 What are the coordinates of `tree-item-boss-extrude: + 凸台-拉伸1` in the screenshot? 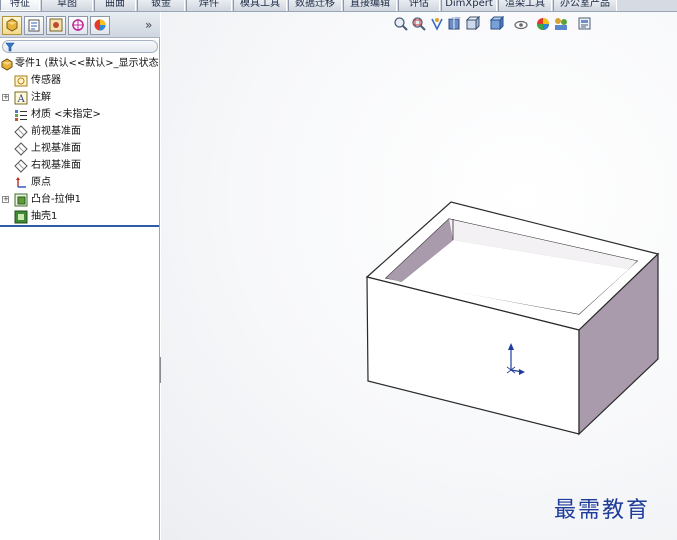 It's located at (80, 200).